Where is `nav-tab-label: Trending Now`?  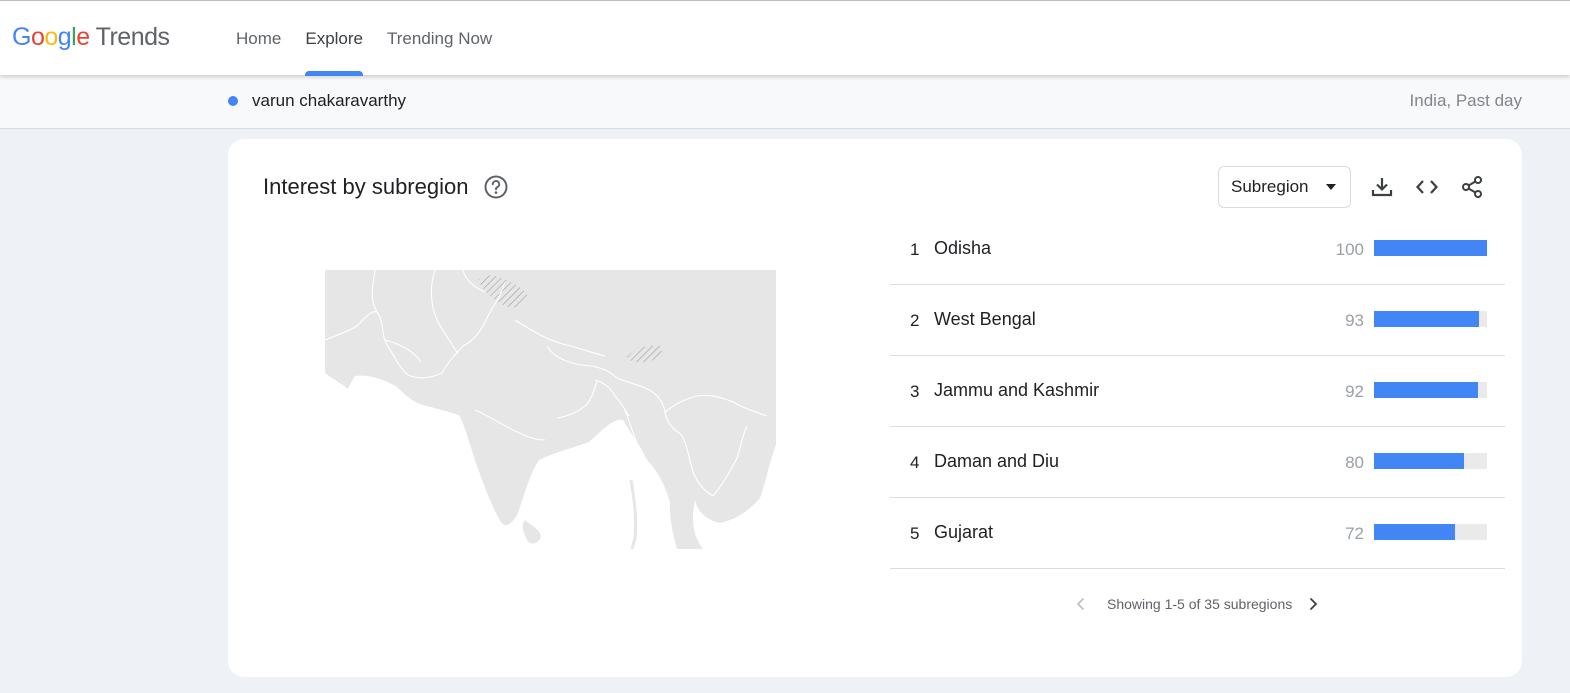
nav-tab-label: Trending Now is located at coordinates (440, 38).